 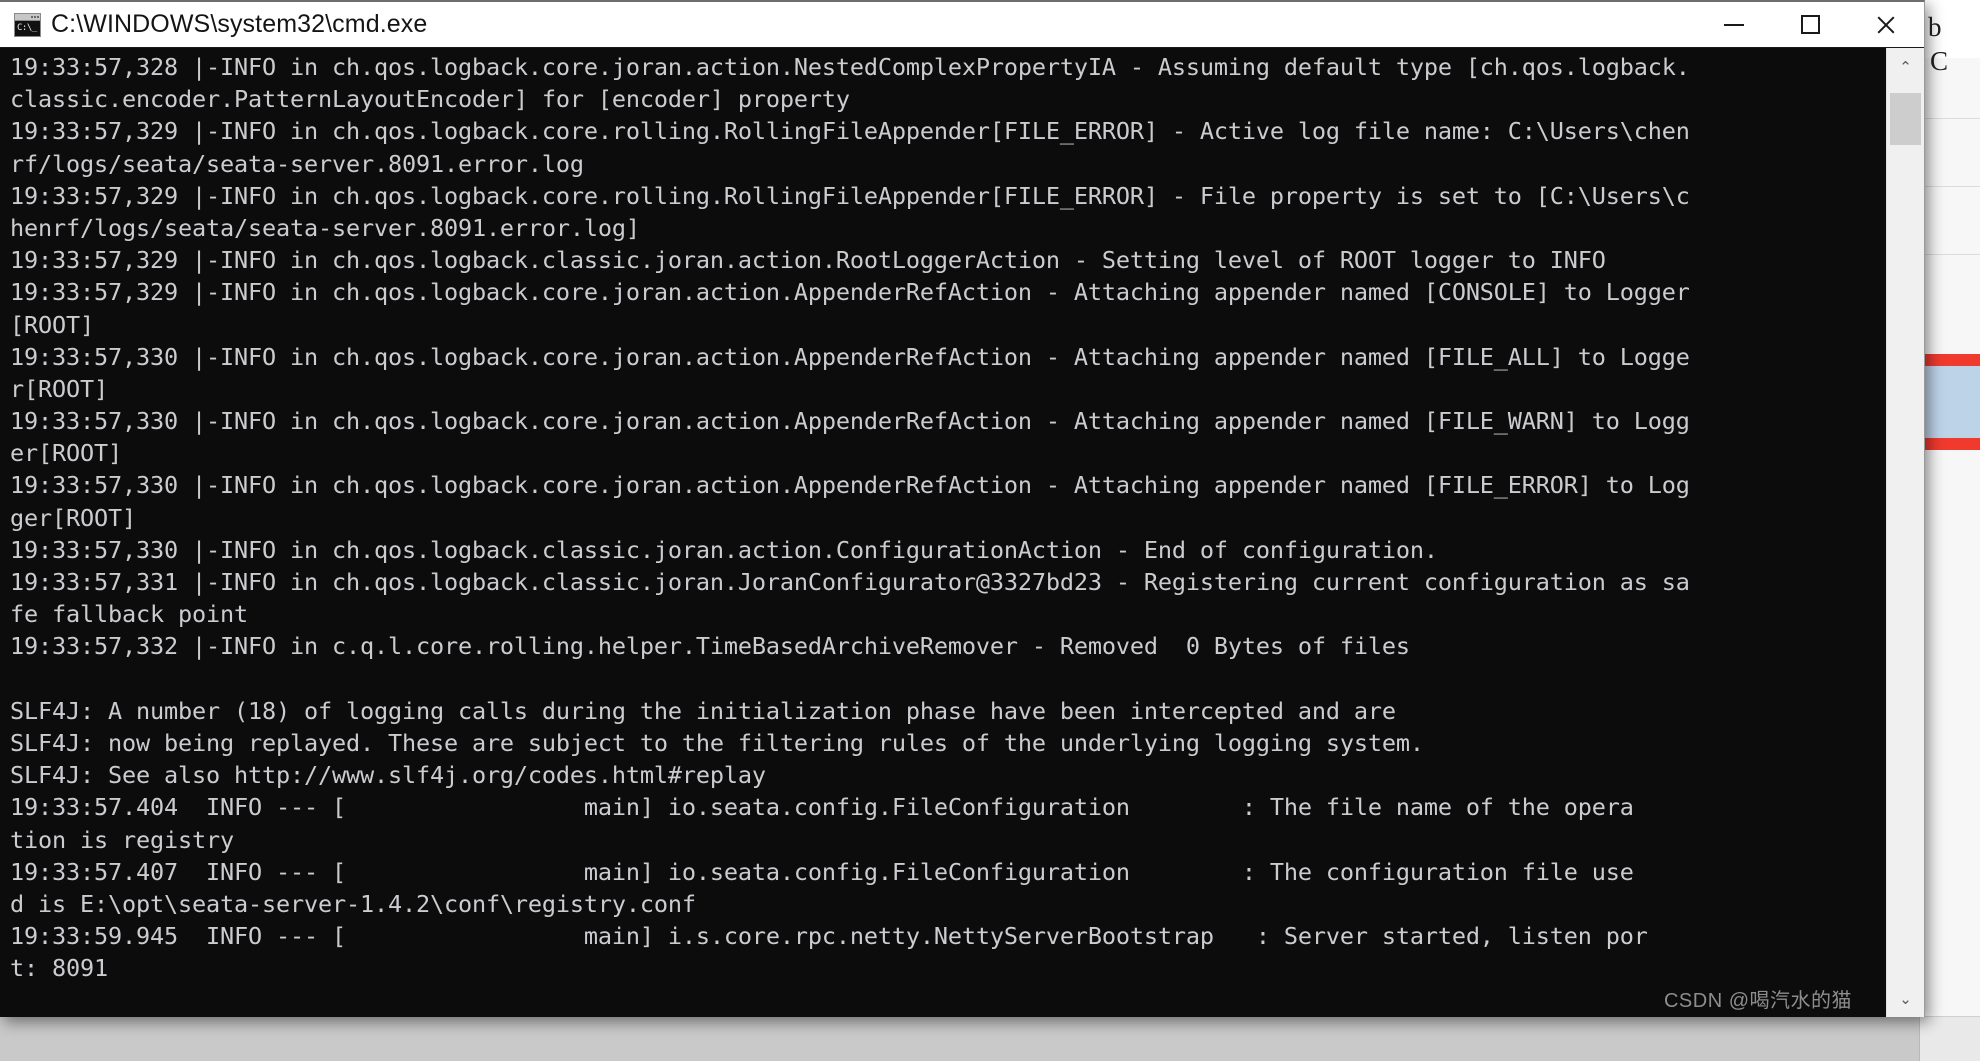 I want to click on console-line: er[ROOT], so click(x=66, y=453).